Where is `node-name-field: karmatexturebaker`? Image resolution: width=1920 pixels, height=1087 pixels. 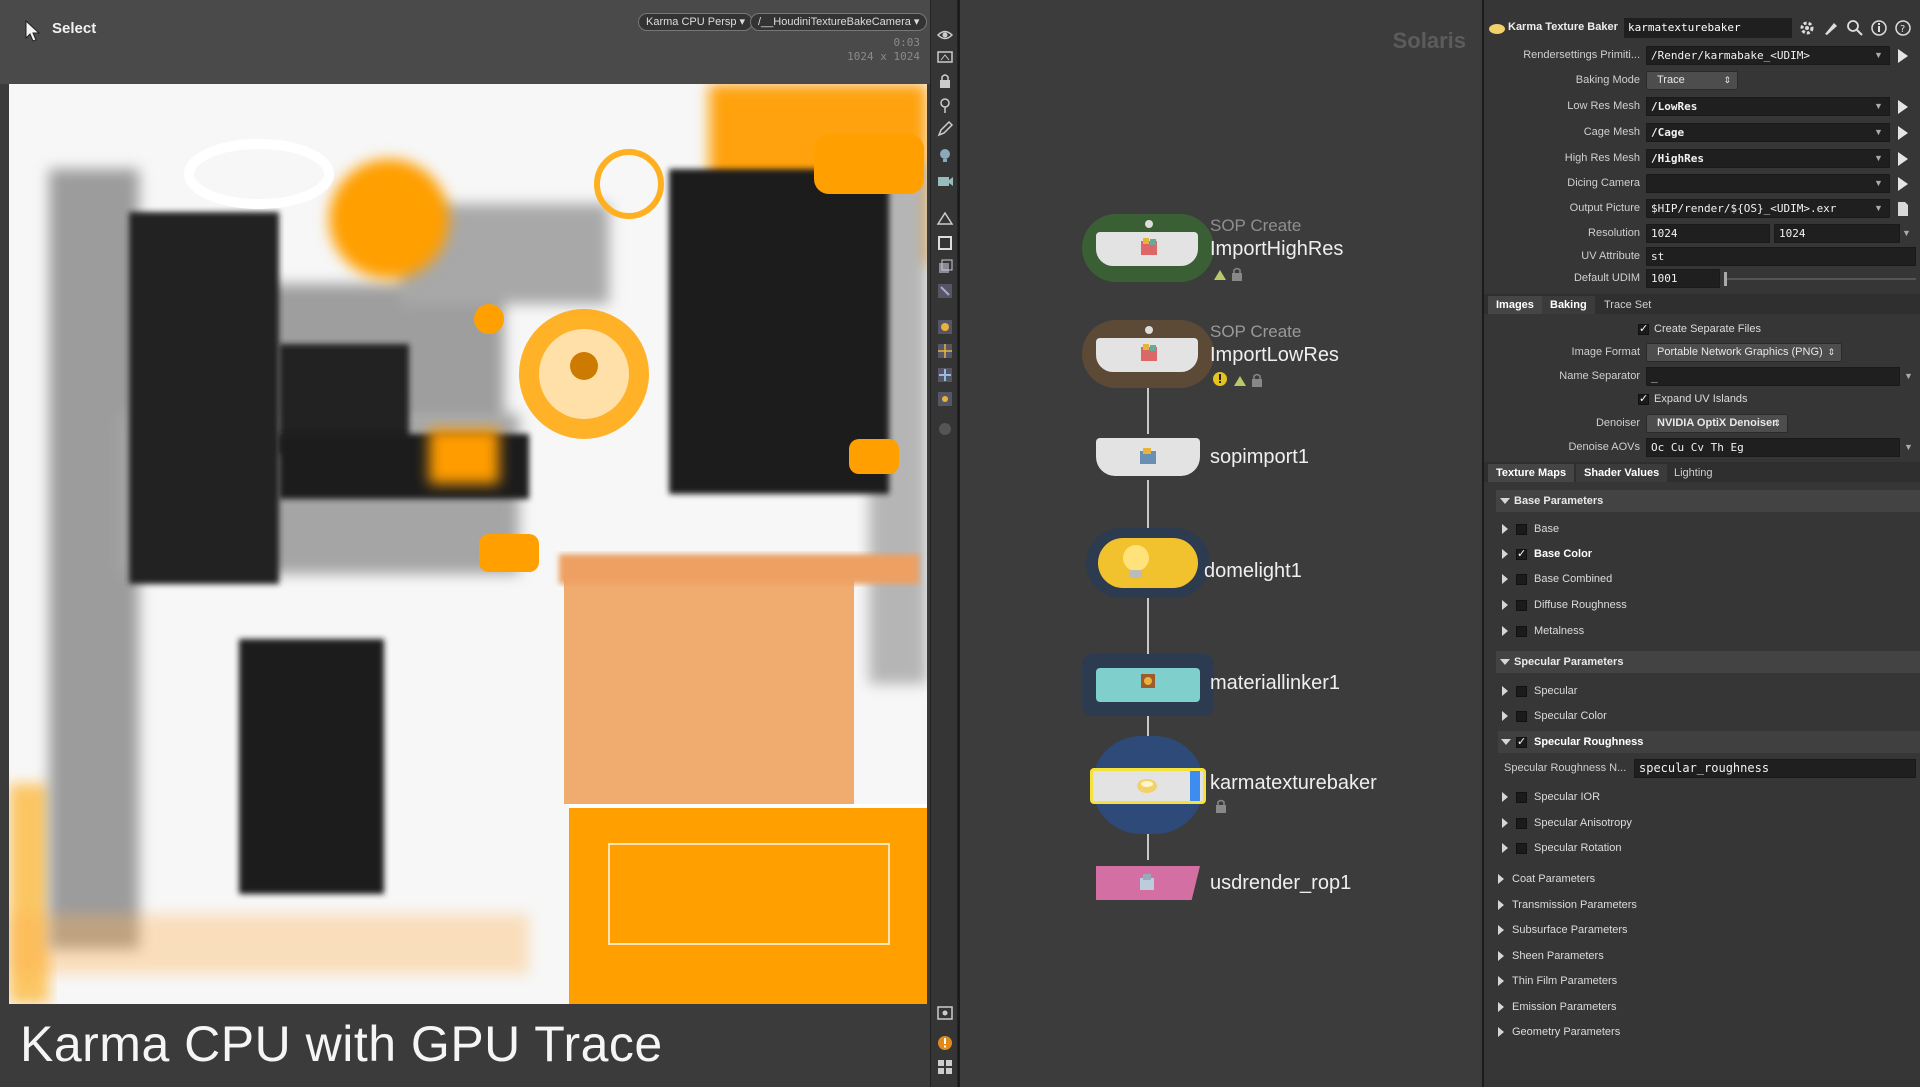
node-name-field: karmatexturebaker is located at coordinates (1708, 28).